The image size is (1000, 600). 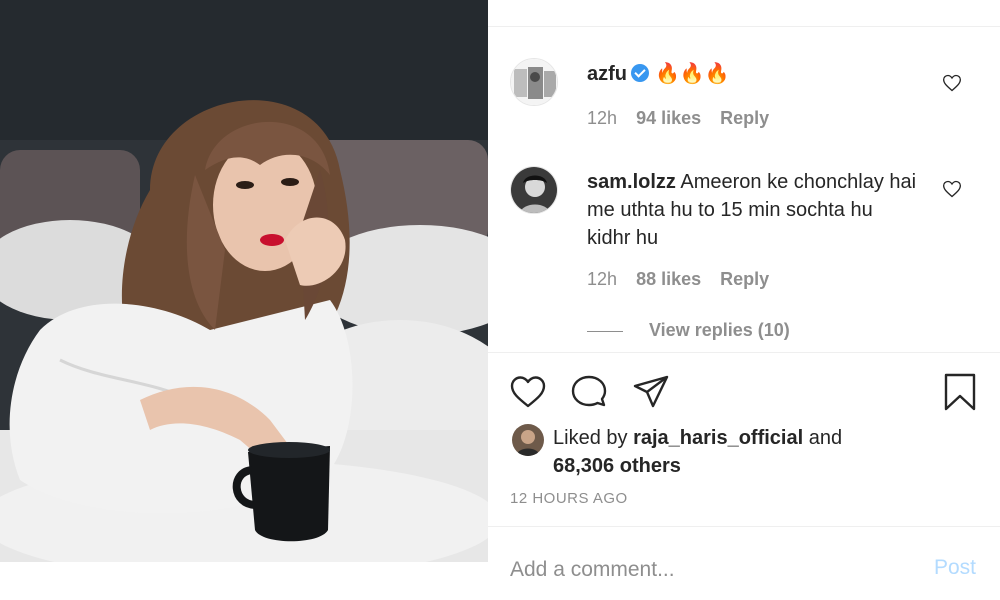 I want to click on post-button: Post, so click(x=955, y=568).